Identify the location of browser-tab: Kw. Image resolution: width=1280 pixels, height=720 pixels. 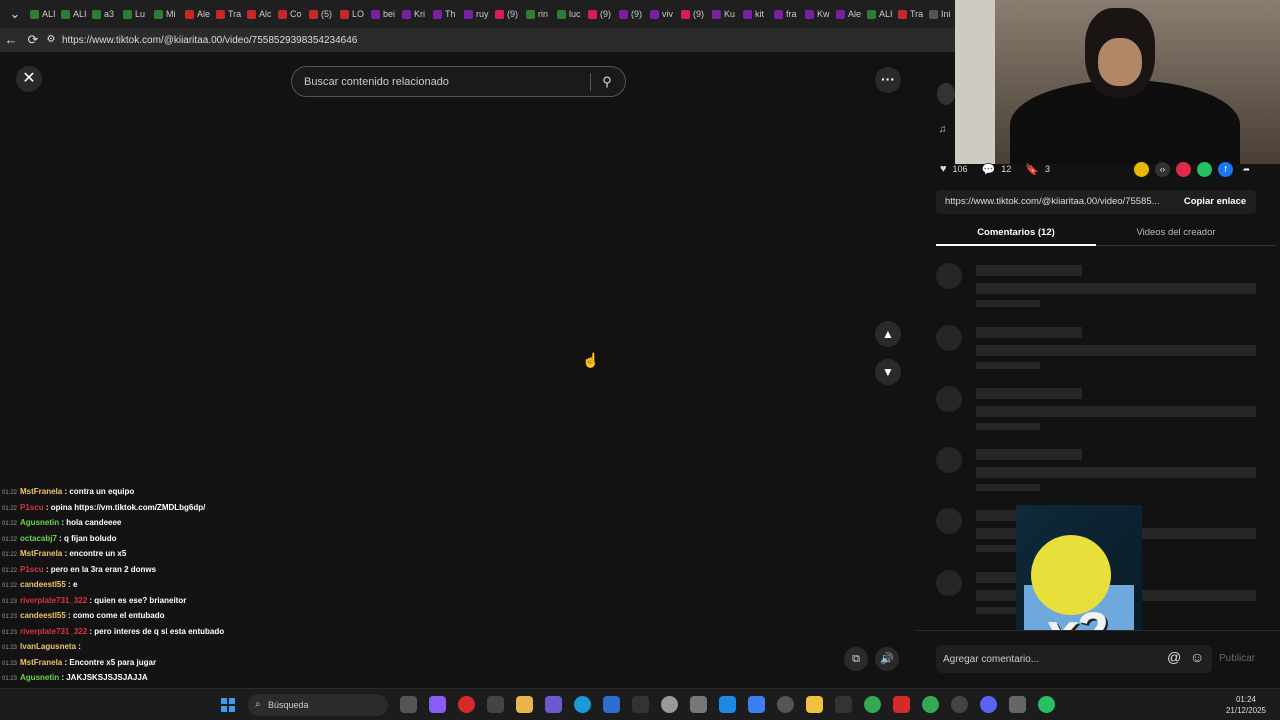
(816, 14).